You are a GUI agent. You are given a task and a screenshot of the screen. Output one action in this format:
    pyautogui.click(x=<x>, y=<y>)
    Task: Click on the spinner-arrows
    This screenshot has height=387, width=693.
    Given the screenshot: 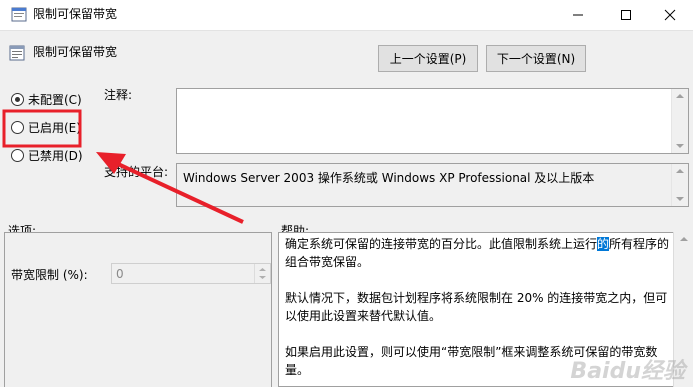 What is the action you would take?
    pyautogui.click(x=262, y=273)
    